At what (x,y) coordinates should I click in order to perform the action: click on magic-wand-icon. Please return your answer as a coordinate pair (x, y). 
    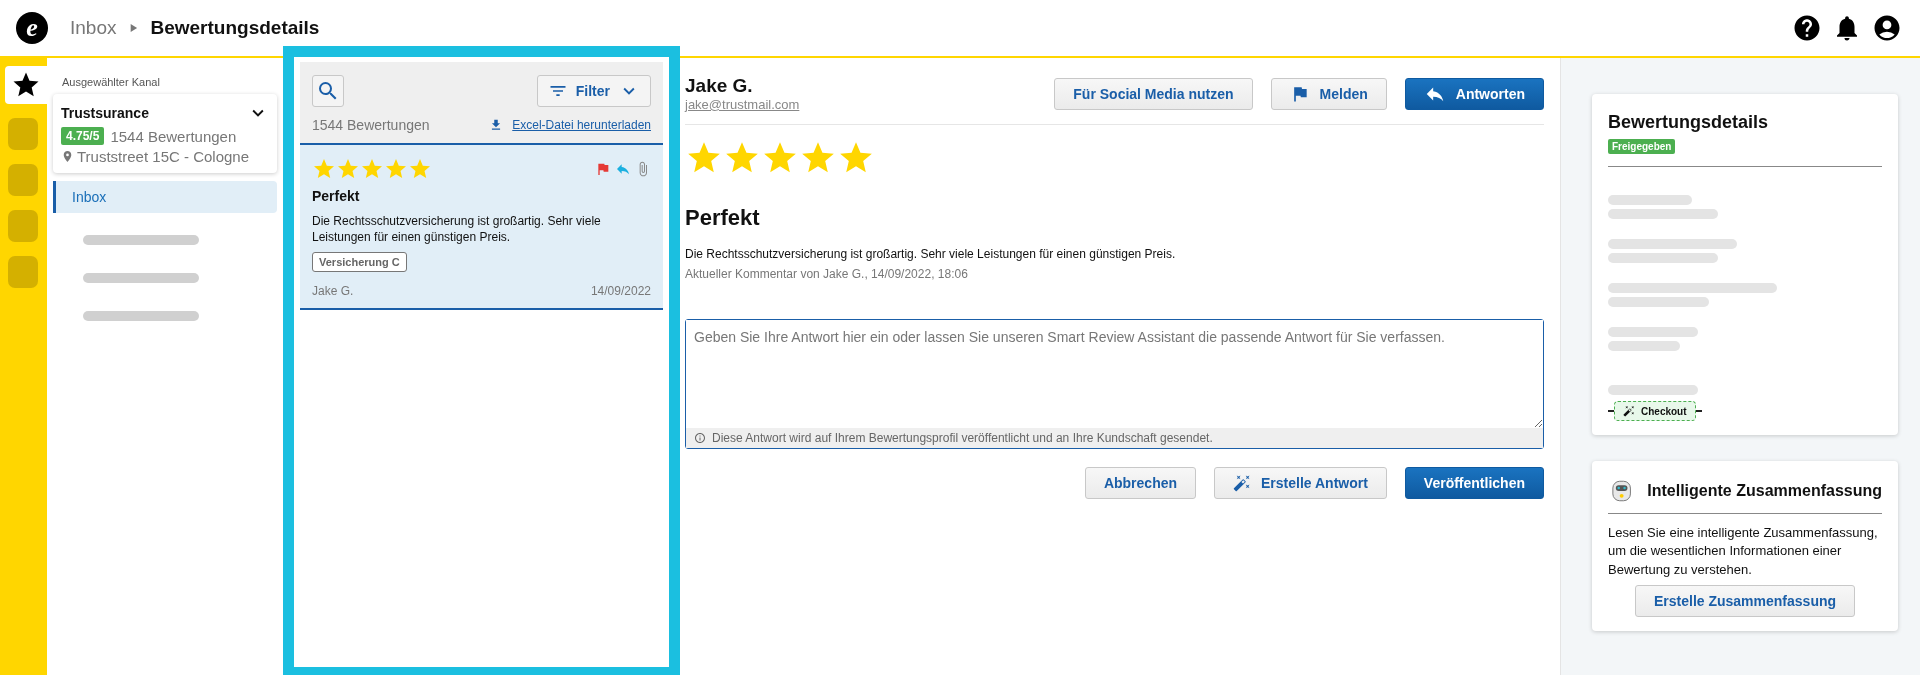
    Looking at the image, I should click on (1242, 483).